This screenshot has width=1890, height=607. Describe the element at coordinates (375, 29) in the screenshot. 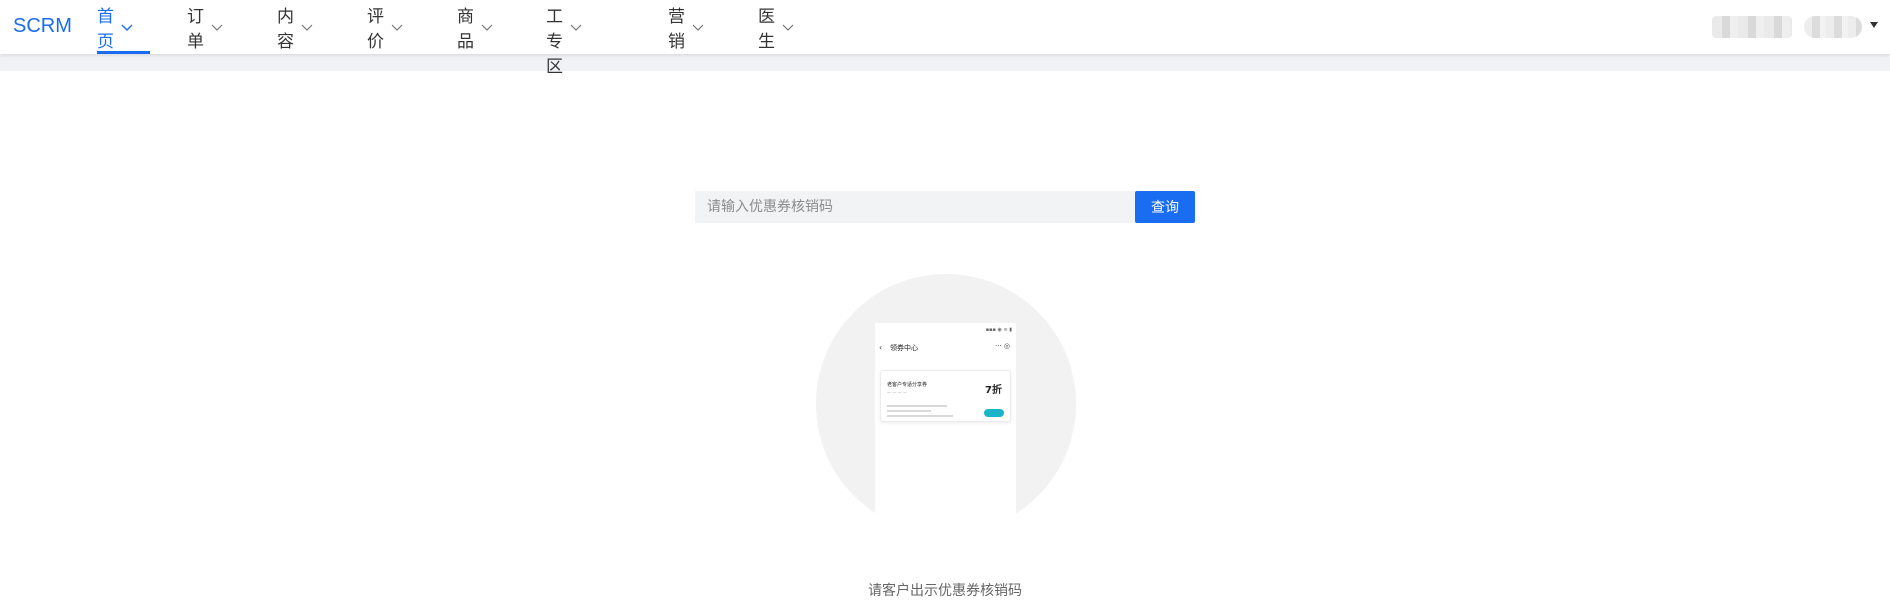

I see `nav-item-label: 评价` at that location.